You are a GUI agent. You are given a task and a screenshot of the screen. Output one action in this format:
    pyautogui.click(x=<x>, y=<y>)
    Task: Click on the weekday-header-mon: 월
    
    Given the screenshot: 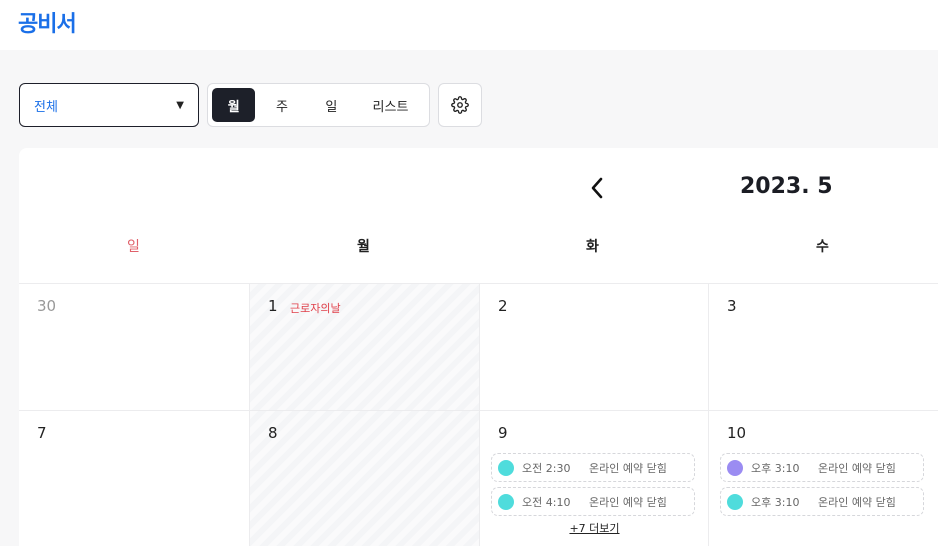 What is the action you would take?
    pyautogui.click(x=363, y=247)
    